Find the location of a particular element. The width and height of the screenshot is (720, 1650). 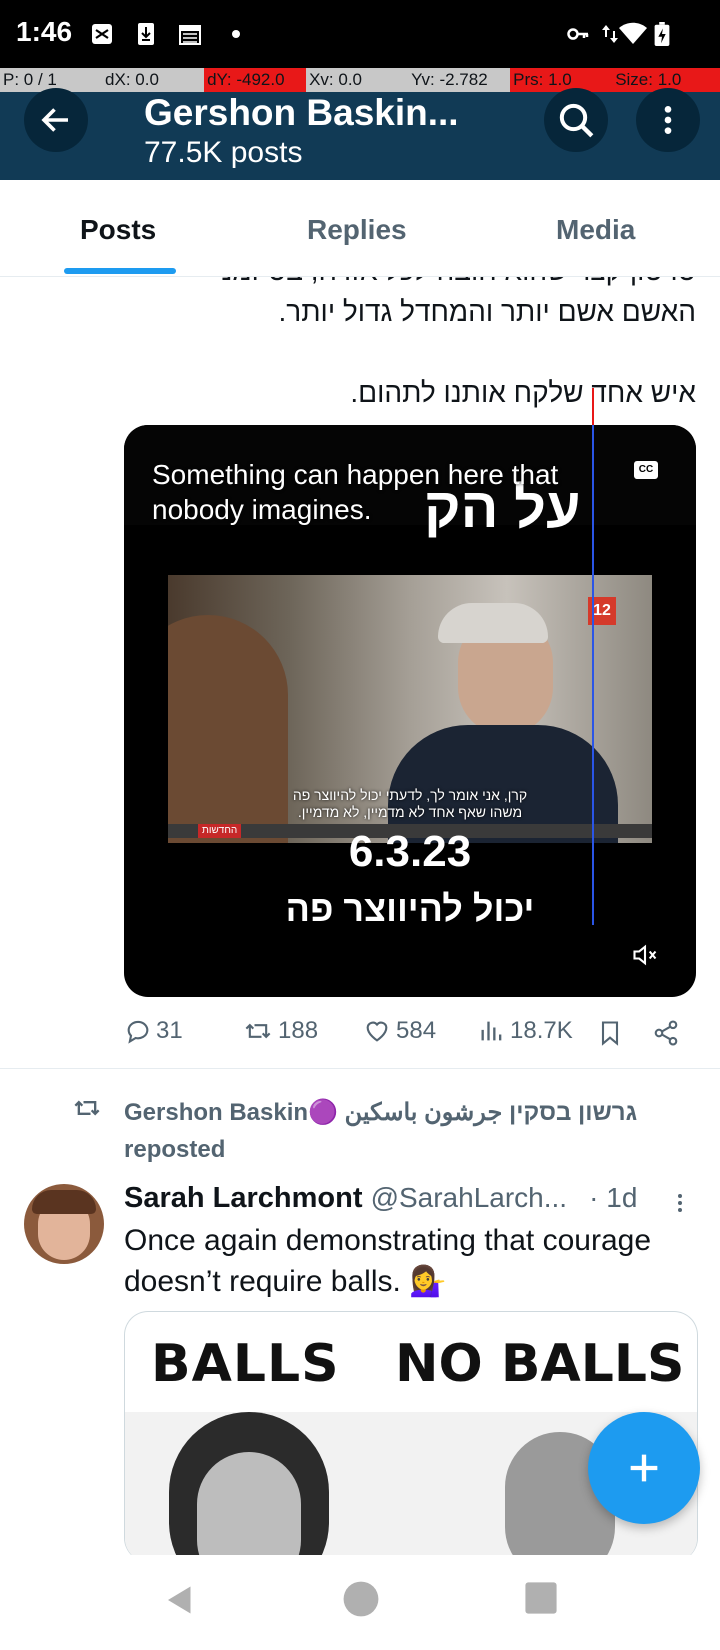

pointer-xv: Xv: 0.0 is located at coordinates (357, 80).